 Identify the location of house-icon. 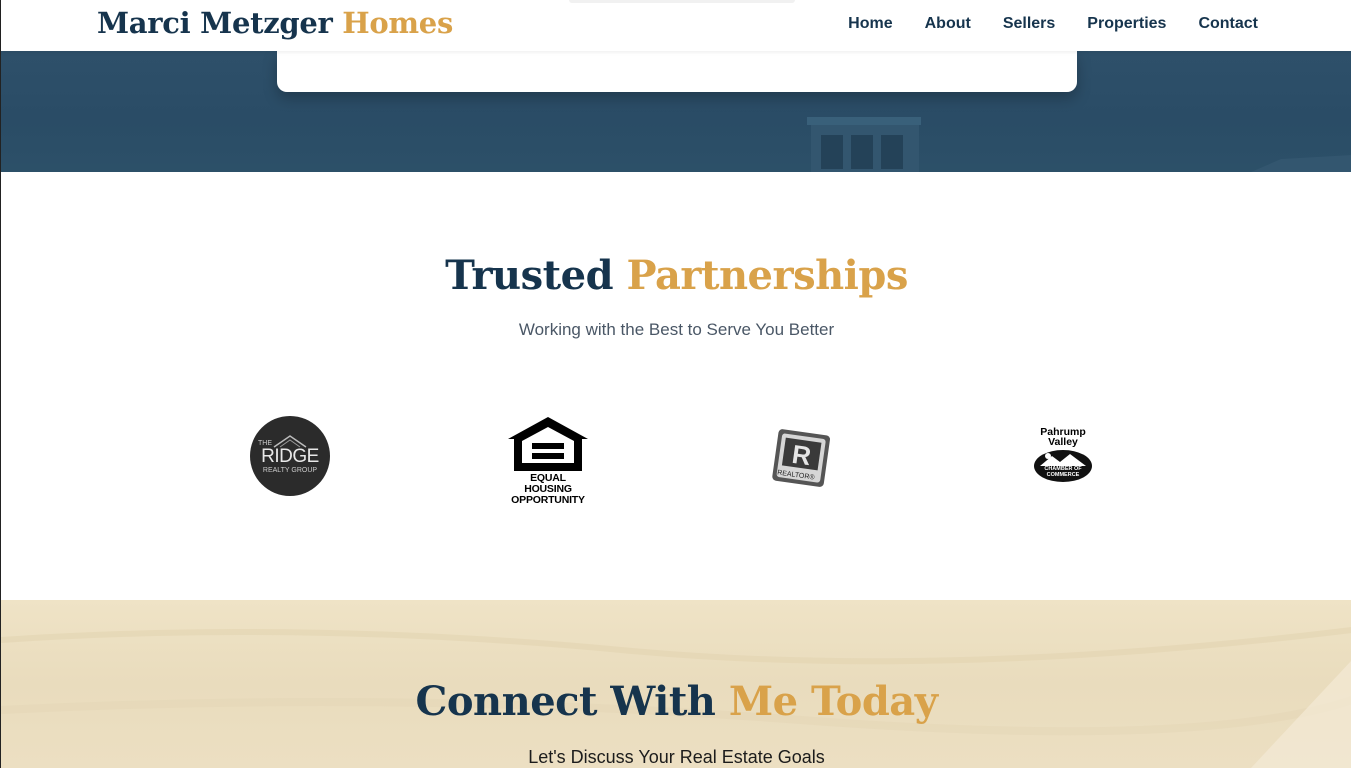
(548, 444).